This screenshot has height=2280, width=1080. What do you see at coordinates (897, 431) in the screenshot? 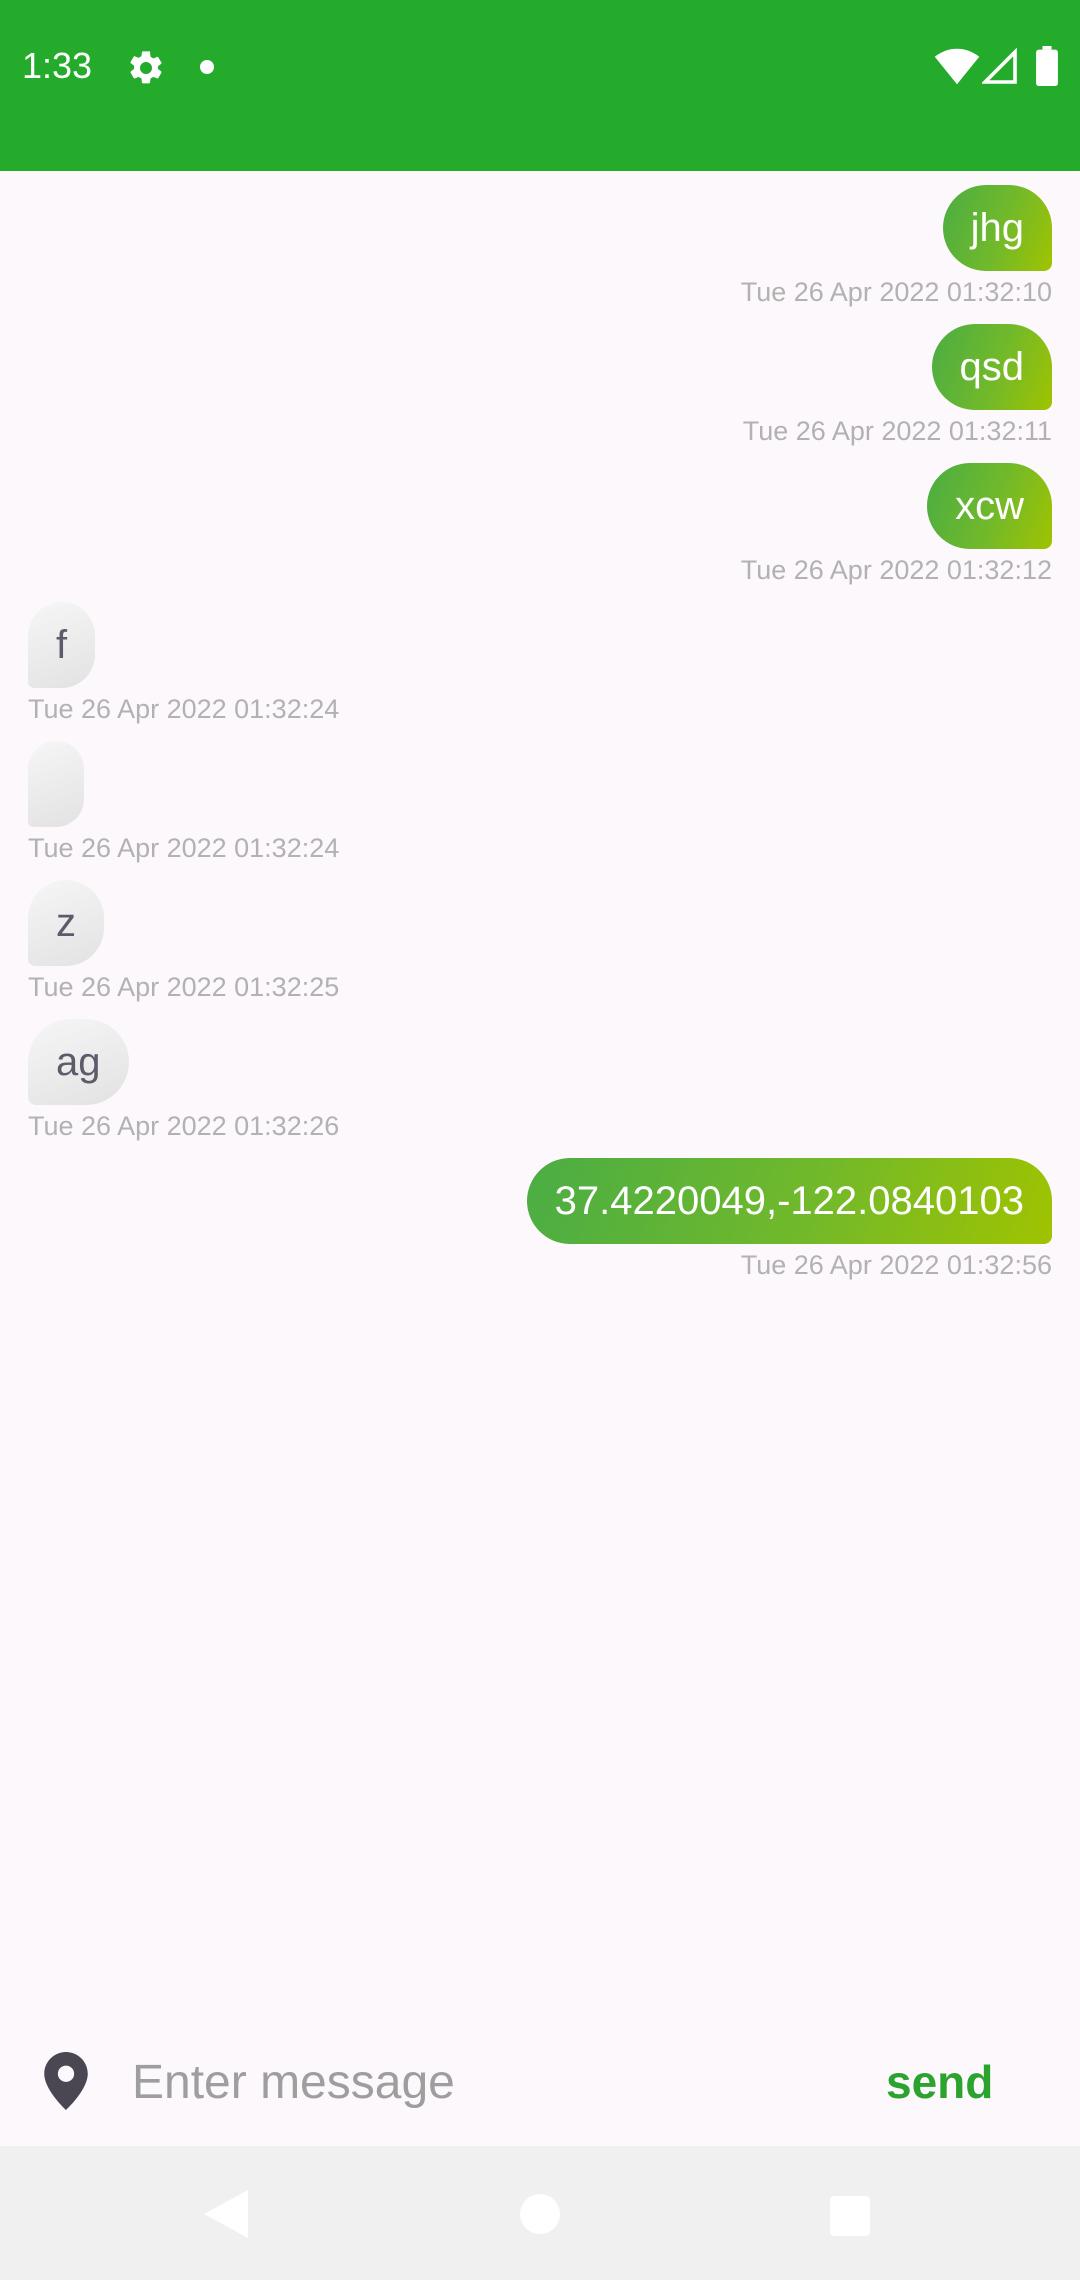
I see `message-timestamp: Tue 26 Apr 2022 01:32:11` at bounding box center [897, 431].